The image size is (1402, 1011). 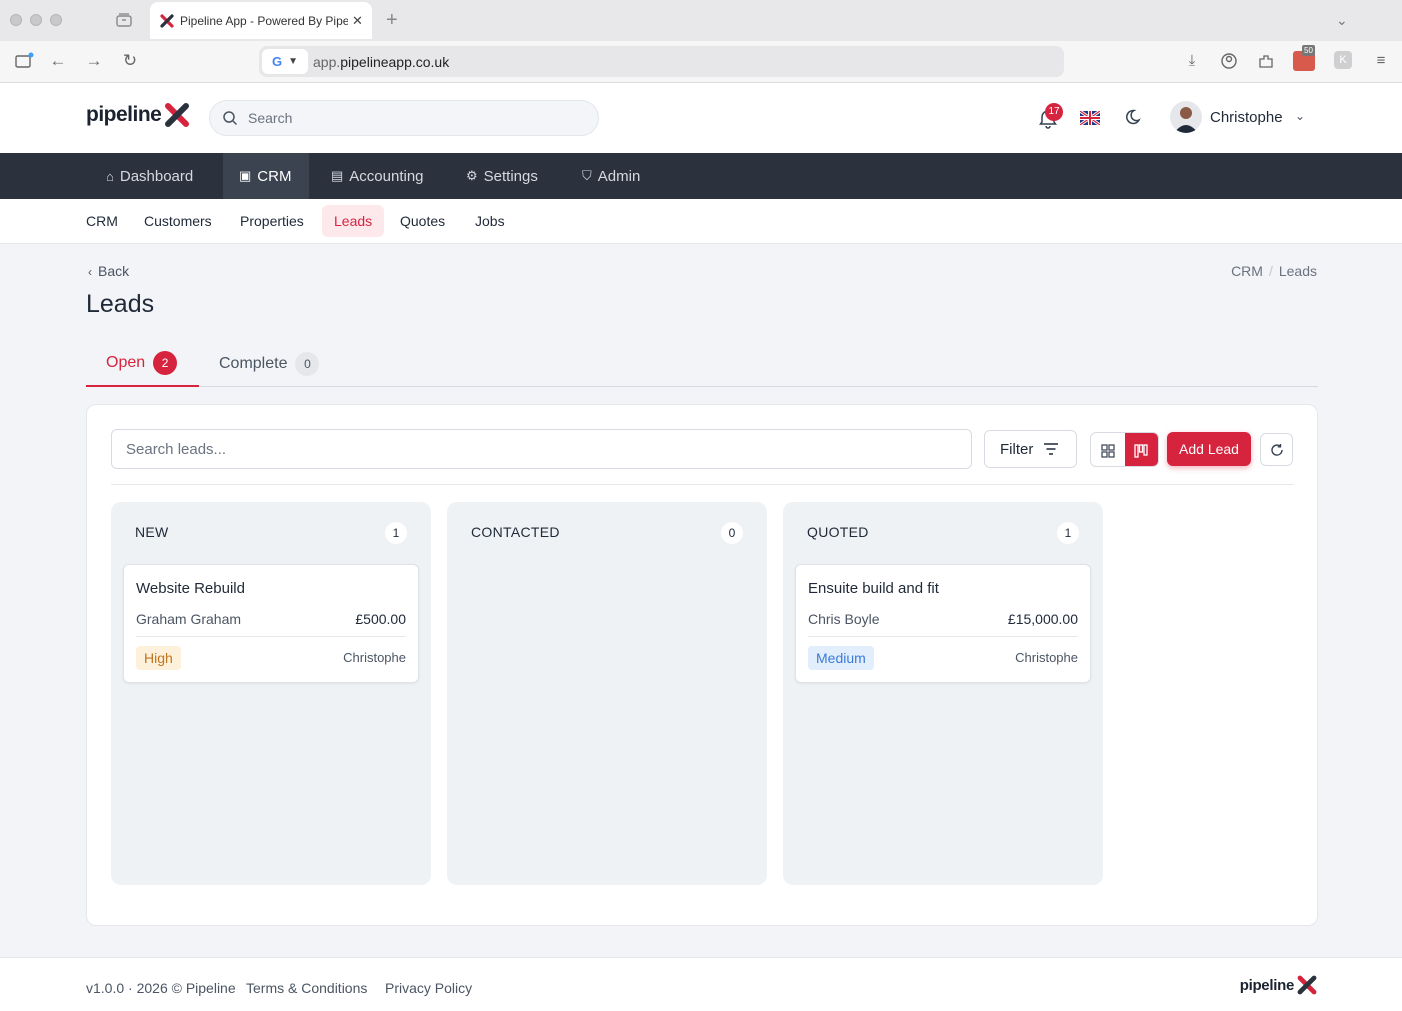 I want to click on user-menu-name: Christophe, so click(x=1246, y=117).